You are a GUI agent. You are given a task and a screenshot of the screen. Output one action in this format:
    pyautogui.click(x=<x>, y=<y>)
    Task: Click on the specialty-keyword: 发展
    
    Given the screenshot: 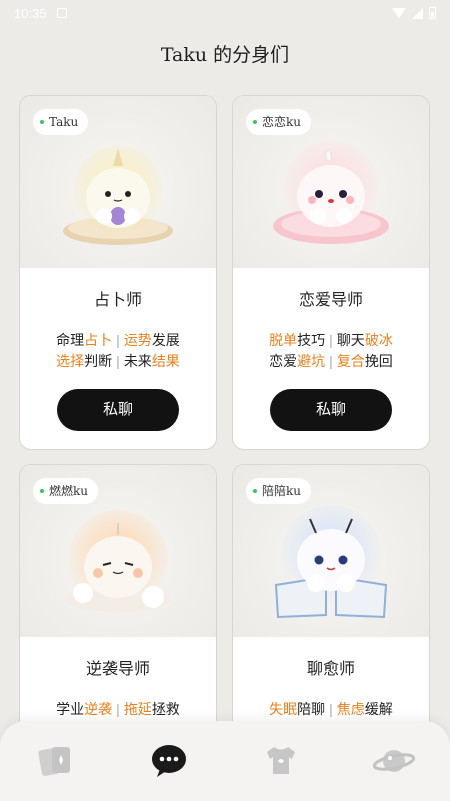 What is the action you would take?
    pyautogui.click(x=165, y=340)
    